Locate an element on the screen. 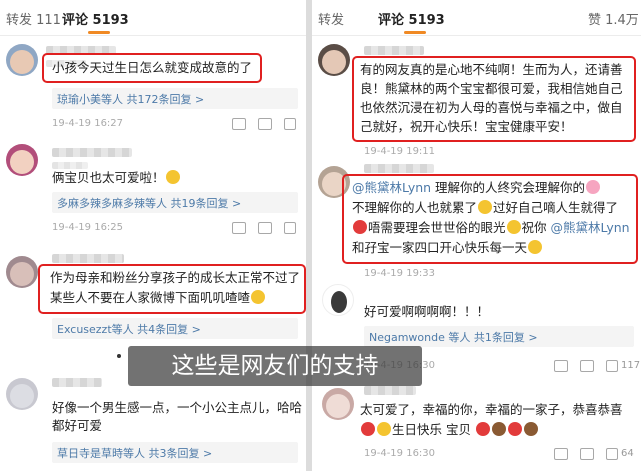 The width and height of the screenshot is (641, 471). tab-likes: 赞 1.4万 is located at coordinates (613, 18).